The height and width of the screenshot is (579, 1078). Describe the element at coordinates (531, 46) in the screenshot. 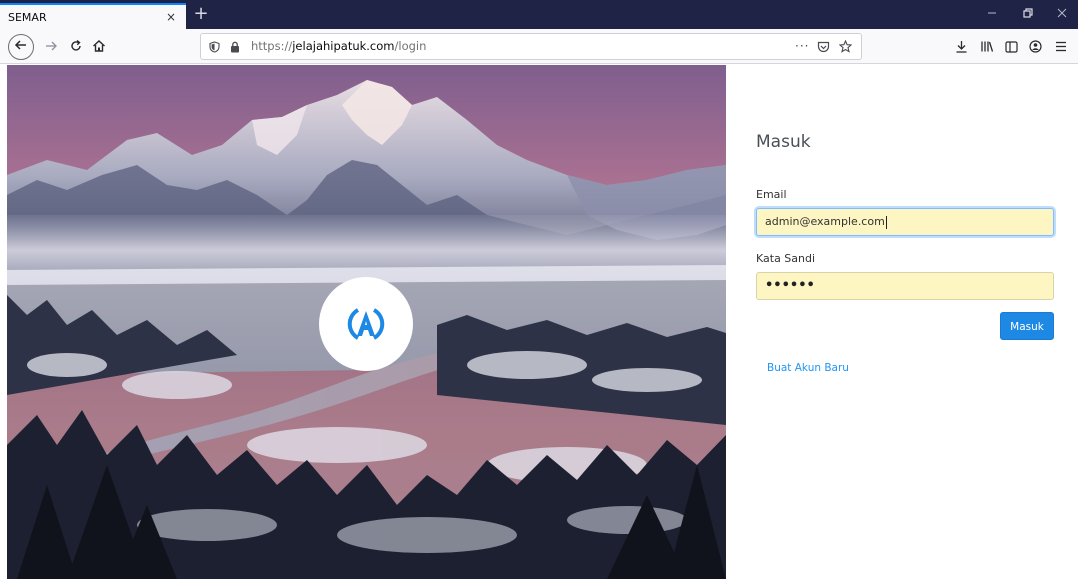

I see `url-bar: https://jelajahipatuk.com/login ···` at that location.